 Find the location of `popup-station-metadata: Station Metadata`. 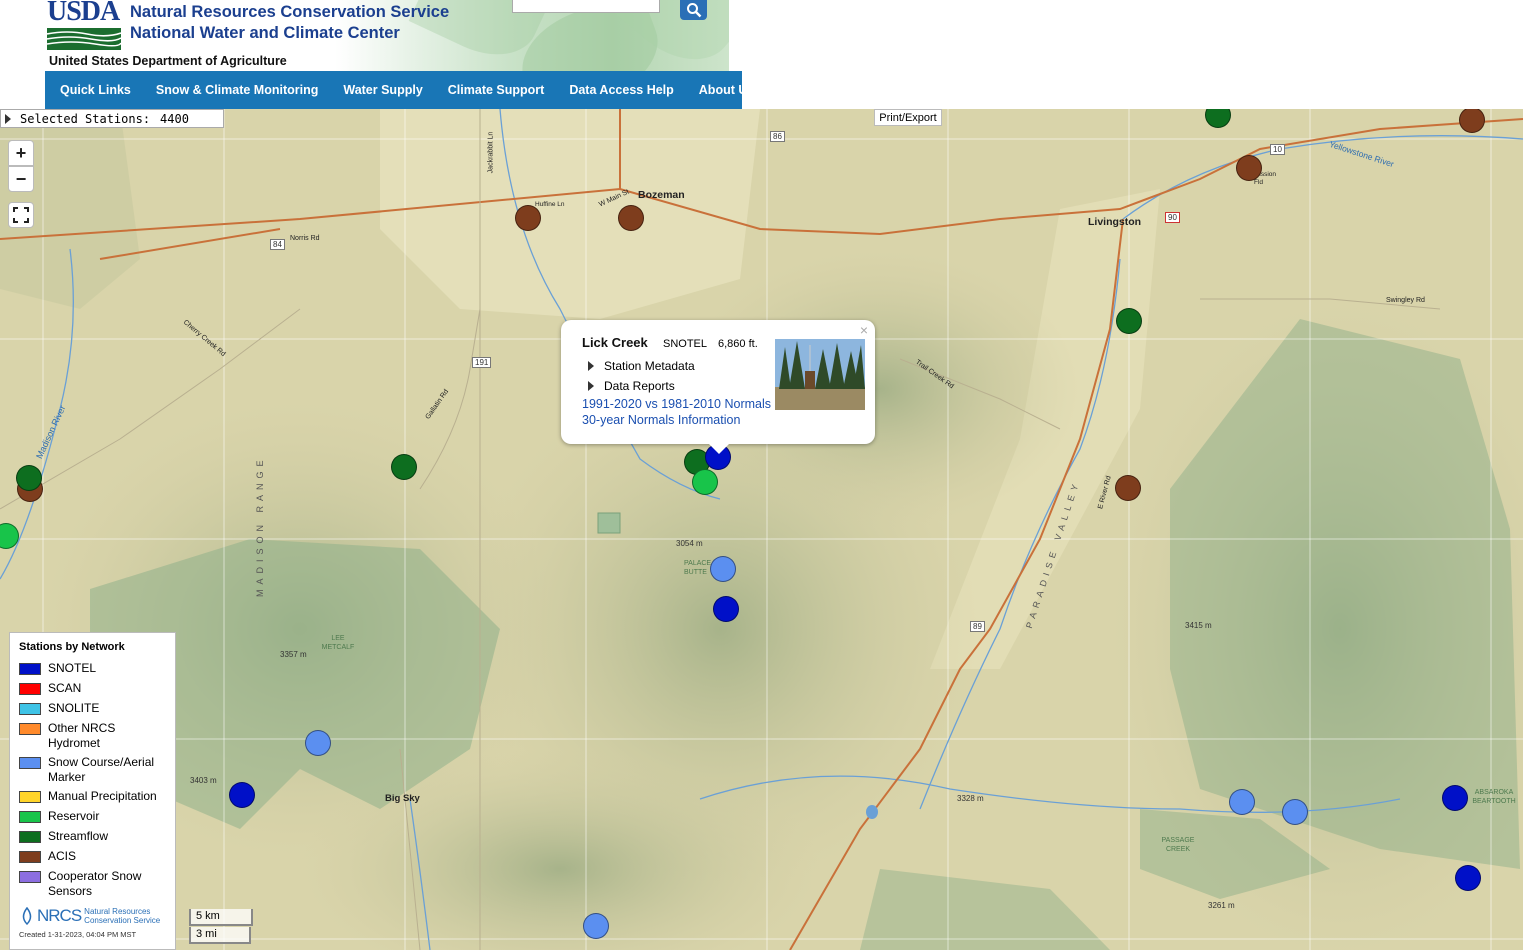

popup-station-metadata: Station Metadata is located at coordinates (641, 366).